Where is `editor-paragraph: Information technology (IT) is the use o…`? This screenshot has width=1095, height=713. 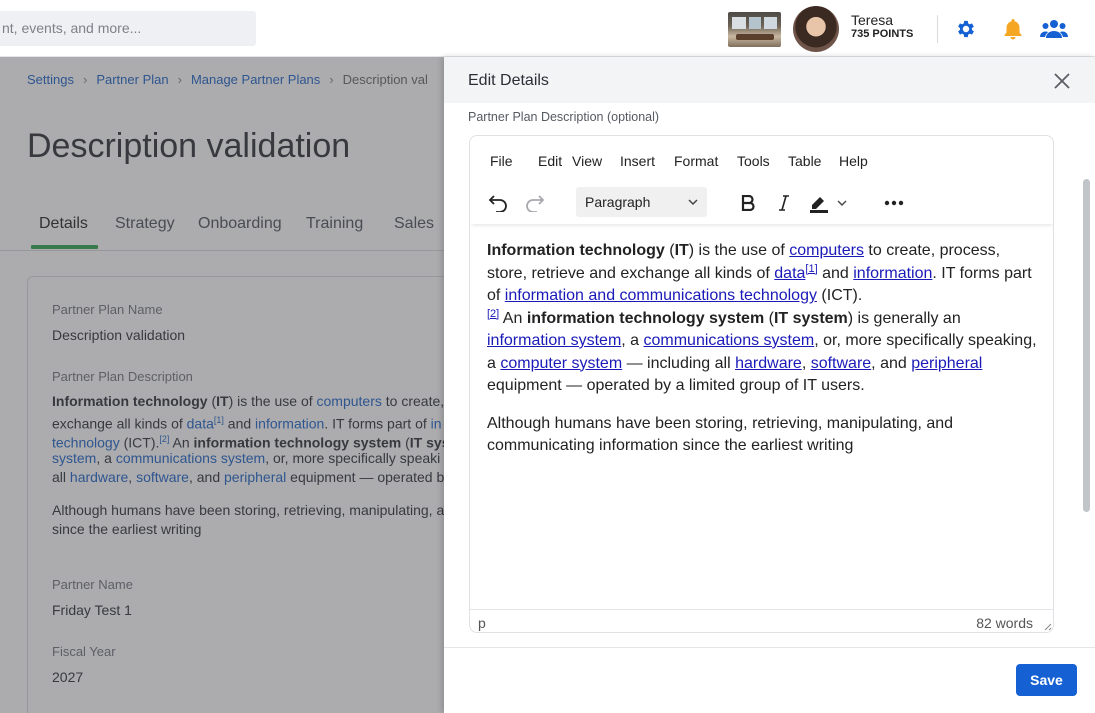
editor-paragraph: Information technology (IT) is the use o… is located at coordinates (764, 319).